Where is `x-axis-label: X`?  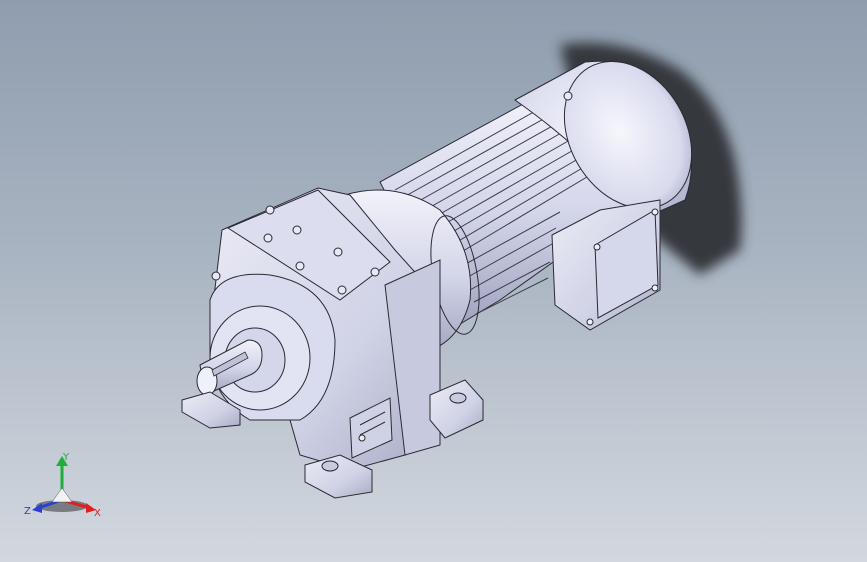 x-axis-label: X is located at coordinates (97, 513).